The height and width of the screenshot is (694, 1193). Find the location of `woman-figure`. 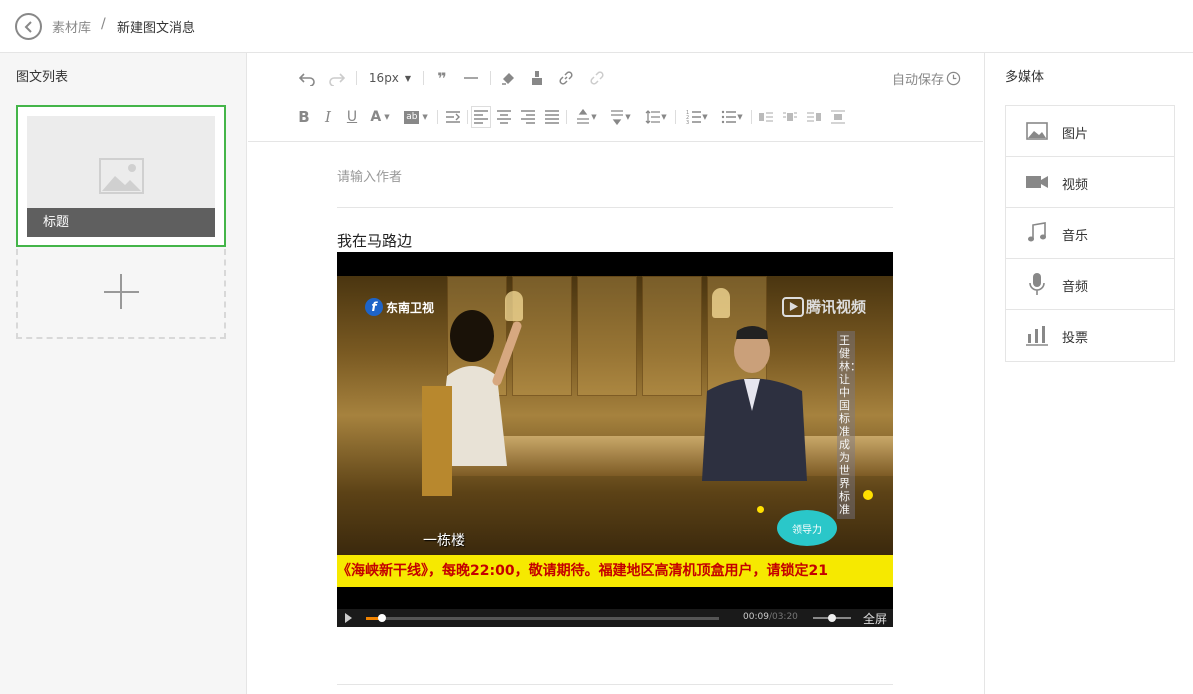

woman-figure is located at coordinates (472, 403).